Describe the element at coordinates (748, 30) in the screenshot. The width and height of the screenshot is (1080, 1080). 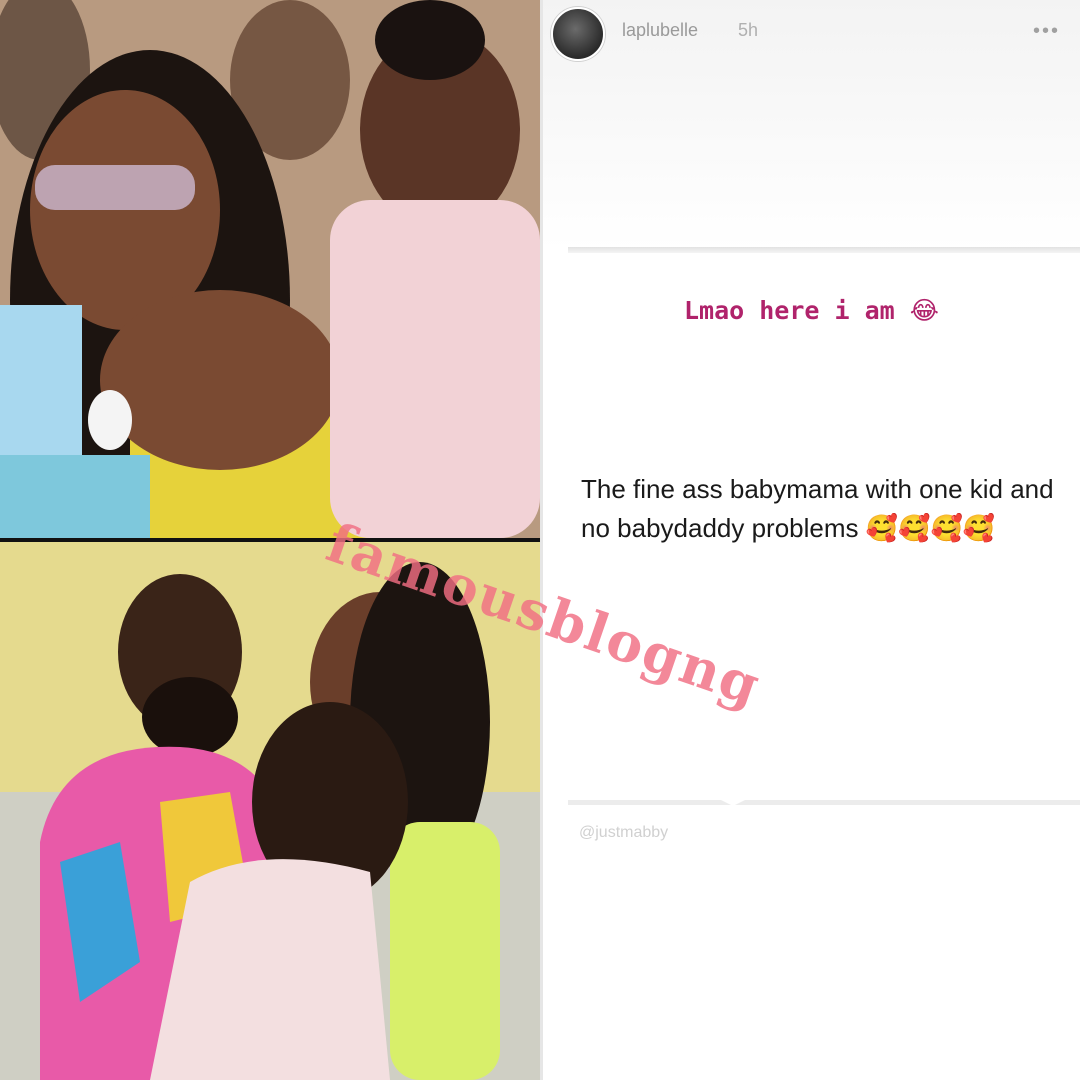
I see `story-timestamp: 5h` at that location.